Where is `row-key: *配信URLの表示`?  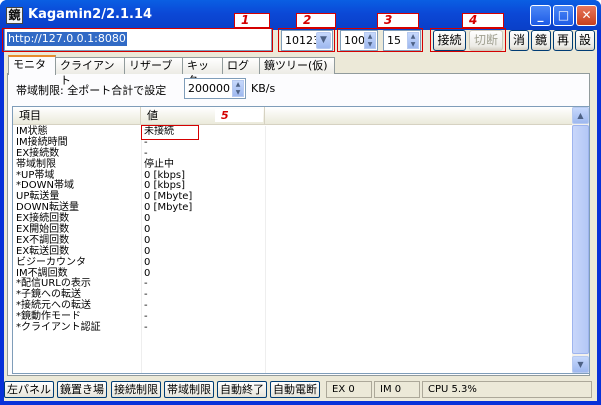
row-key: *配信URLの表示 is located at coordinates (53, 284).